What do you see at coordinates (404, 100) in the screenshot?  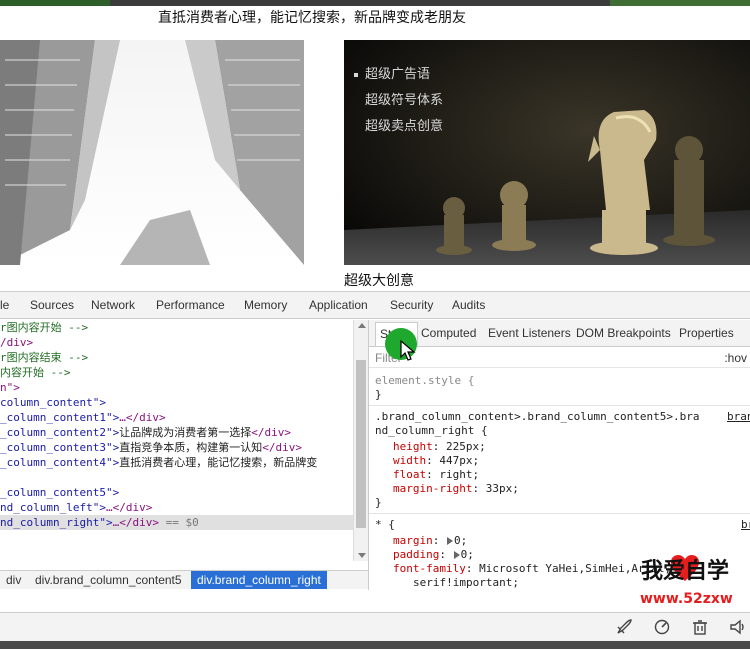 I see `feature-item: 超级符号体系` at bounding box center [404, 100].